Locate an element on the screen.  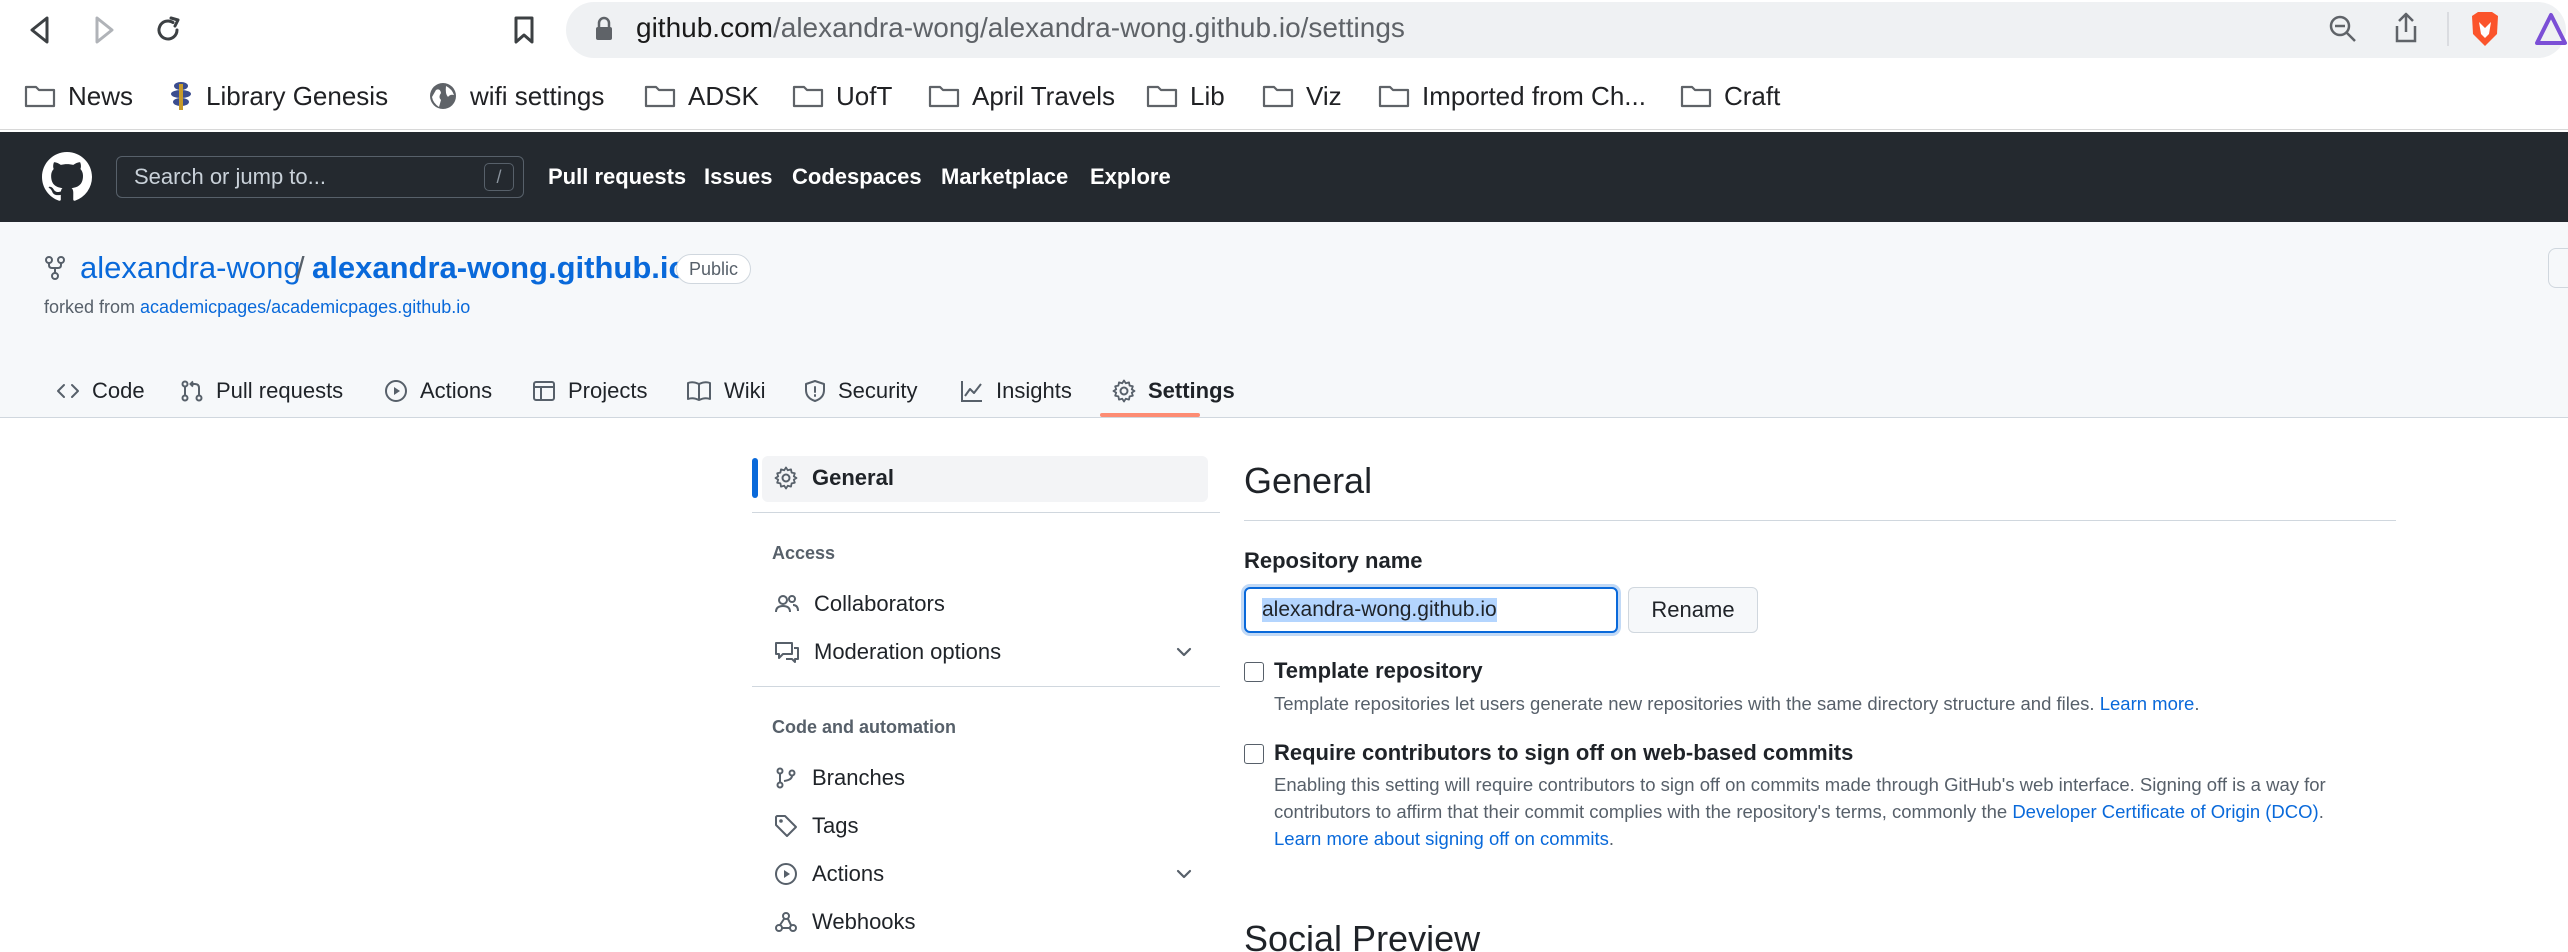
sidebar-item-branches: Branches is located at coordinates (839, 778).